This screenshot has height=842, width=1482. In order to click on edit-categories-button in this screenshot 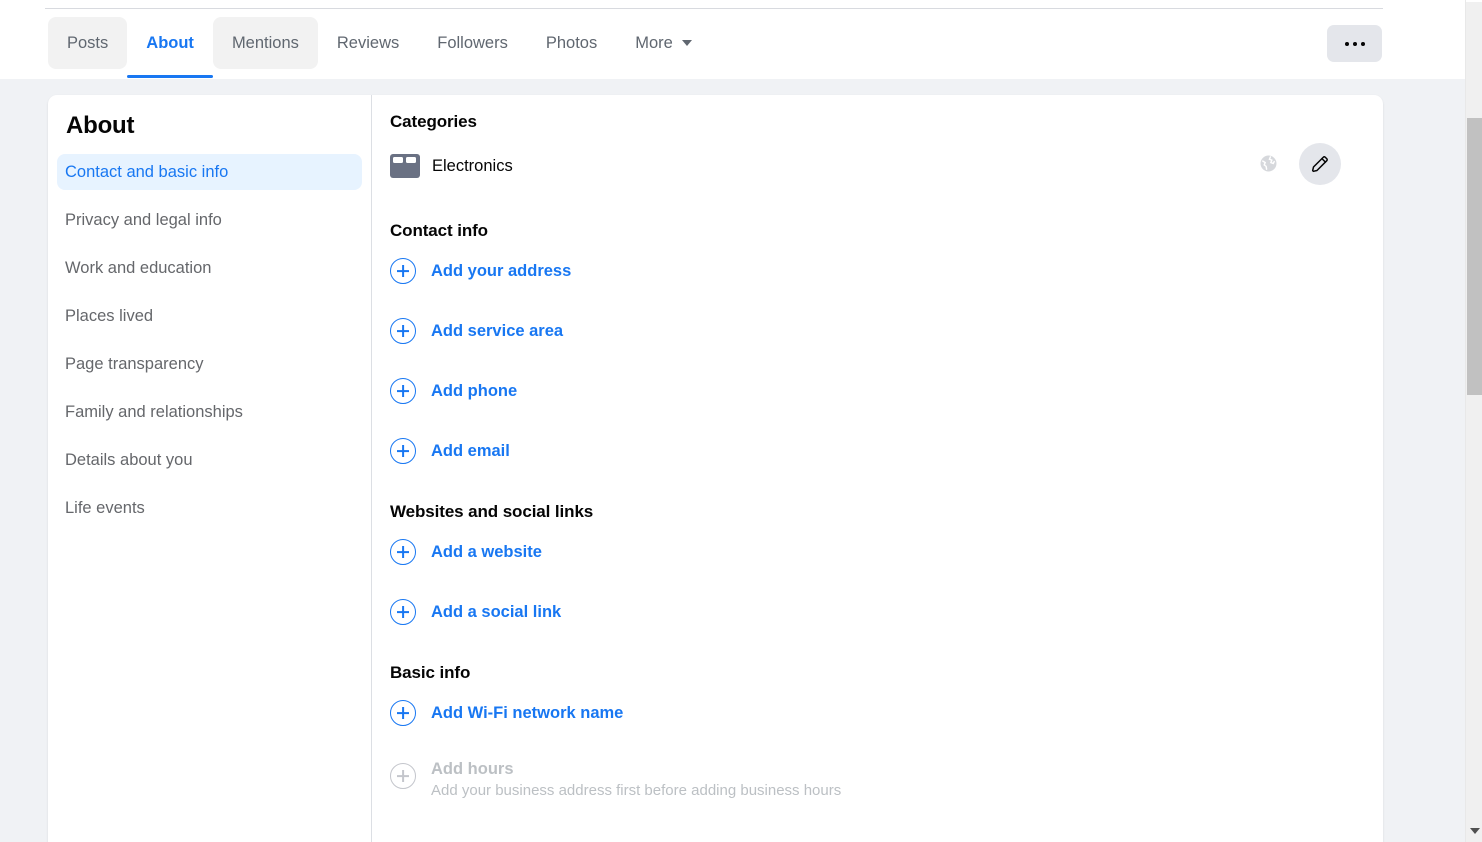, I will do `click(1320, 164)`.